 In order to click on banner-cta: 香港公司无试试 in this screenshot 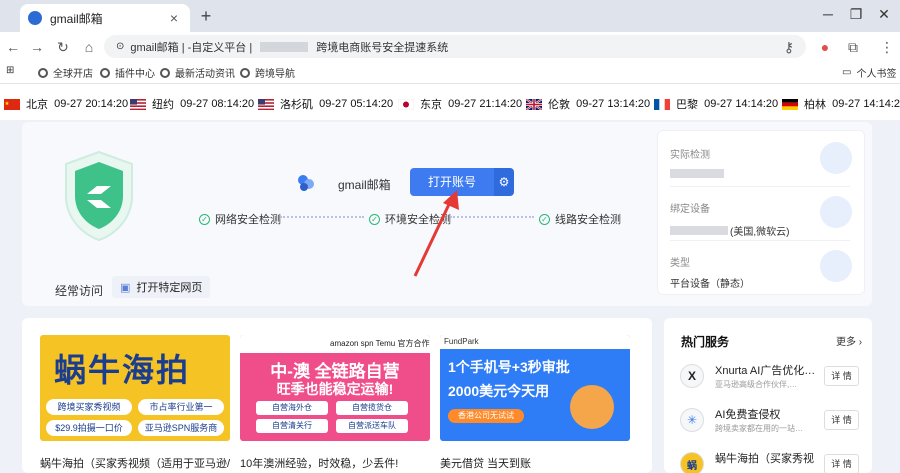, I will do `click(486, 416)`.